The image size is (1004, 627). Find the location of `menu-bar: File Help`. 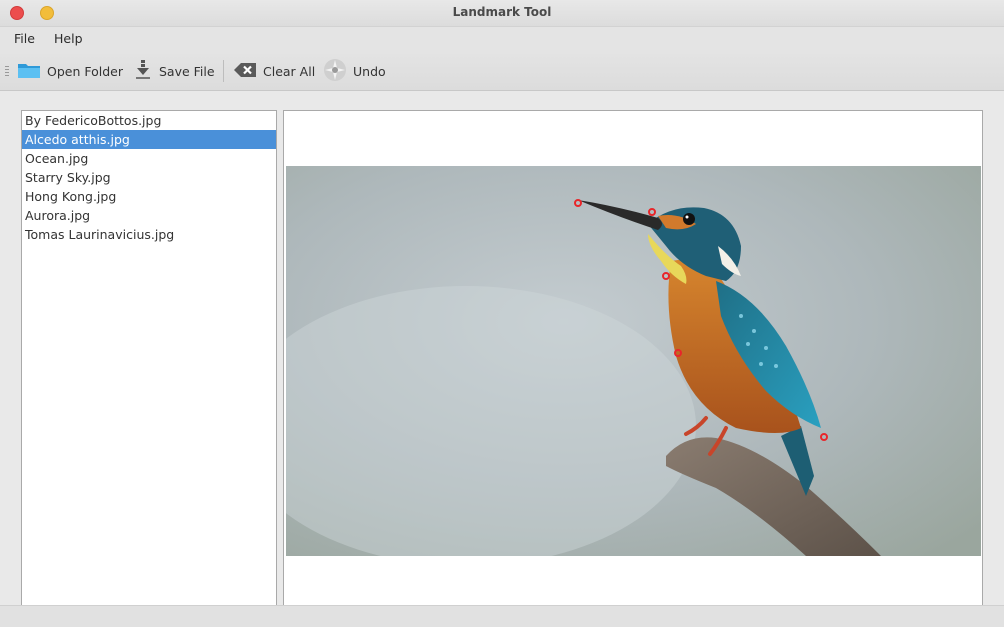

menu-bar: File Help is located at coordinates (502, 39).